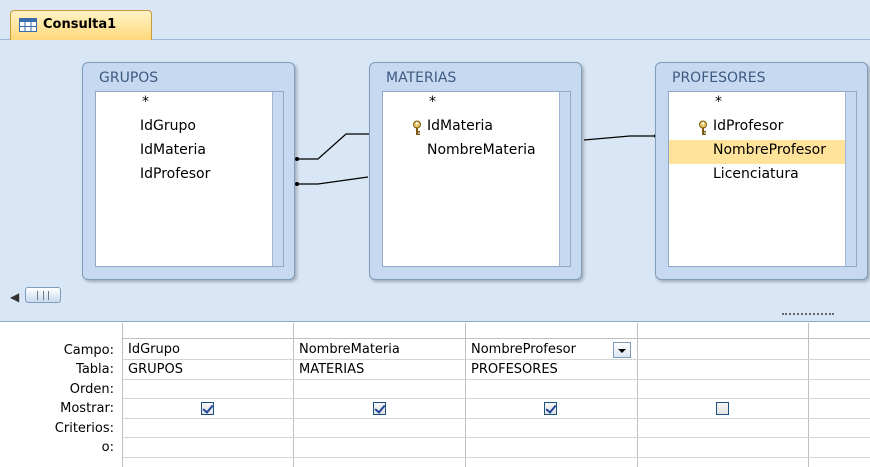 Image resolution: width=870 pixels, height=467 pixels. Describe the element at coordinates (460, 126) in the screenshot. I see `field-label: IdMateria` at that location.